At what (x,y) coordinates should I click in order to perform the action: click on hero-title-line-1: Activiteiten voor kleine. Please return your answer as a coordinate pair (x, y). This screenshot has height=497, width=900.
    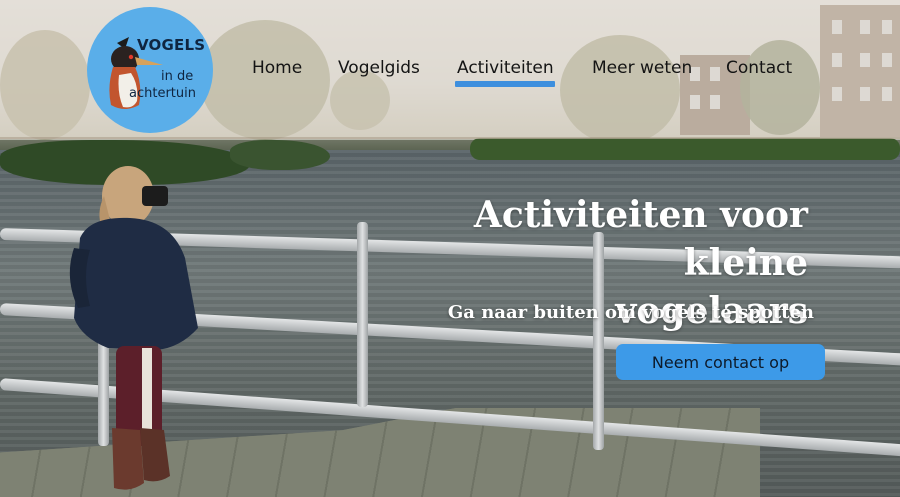
    Looking at the image, I should click on (640, 239).